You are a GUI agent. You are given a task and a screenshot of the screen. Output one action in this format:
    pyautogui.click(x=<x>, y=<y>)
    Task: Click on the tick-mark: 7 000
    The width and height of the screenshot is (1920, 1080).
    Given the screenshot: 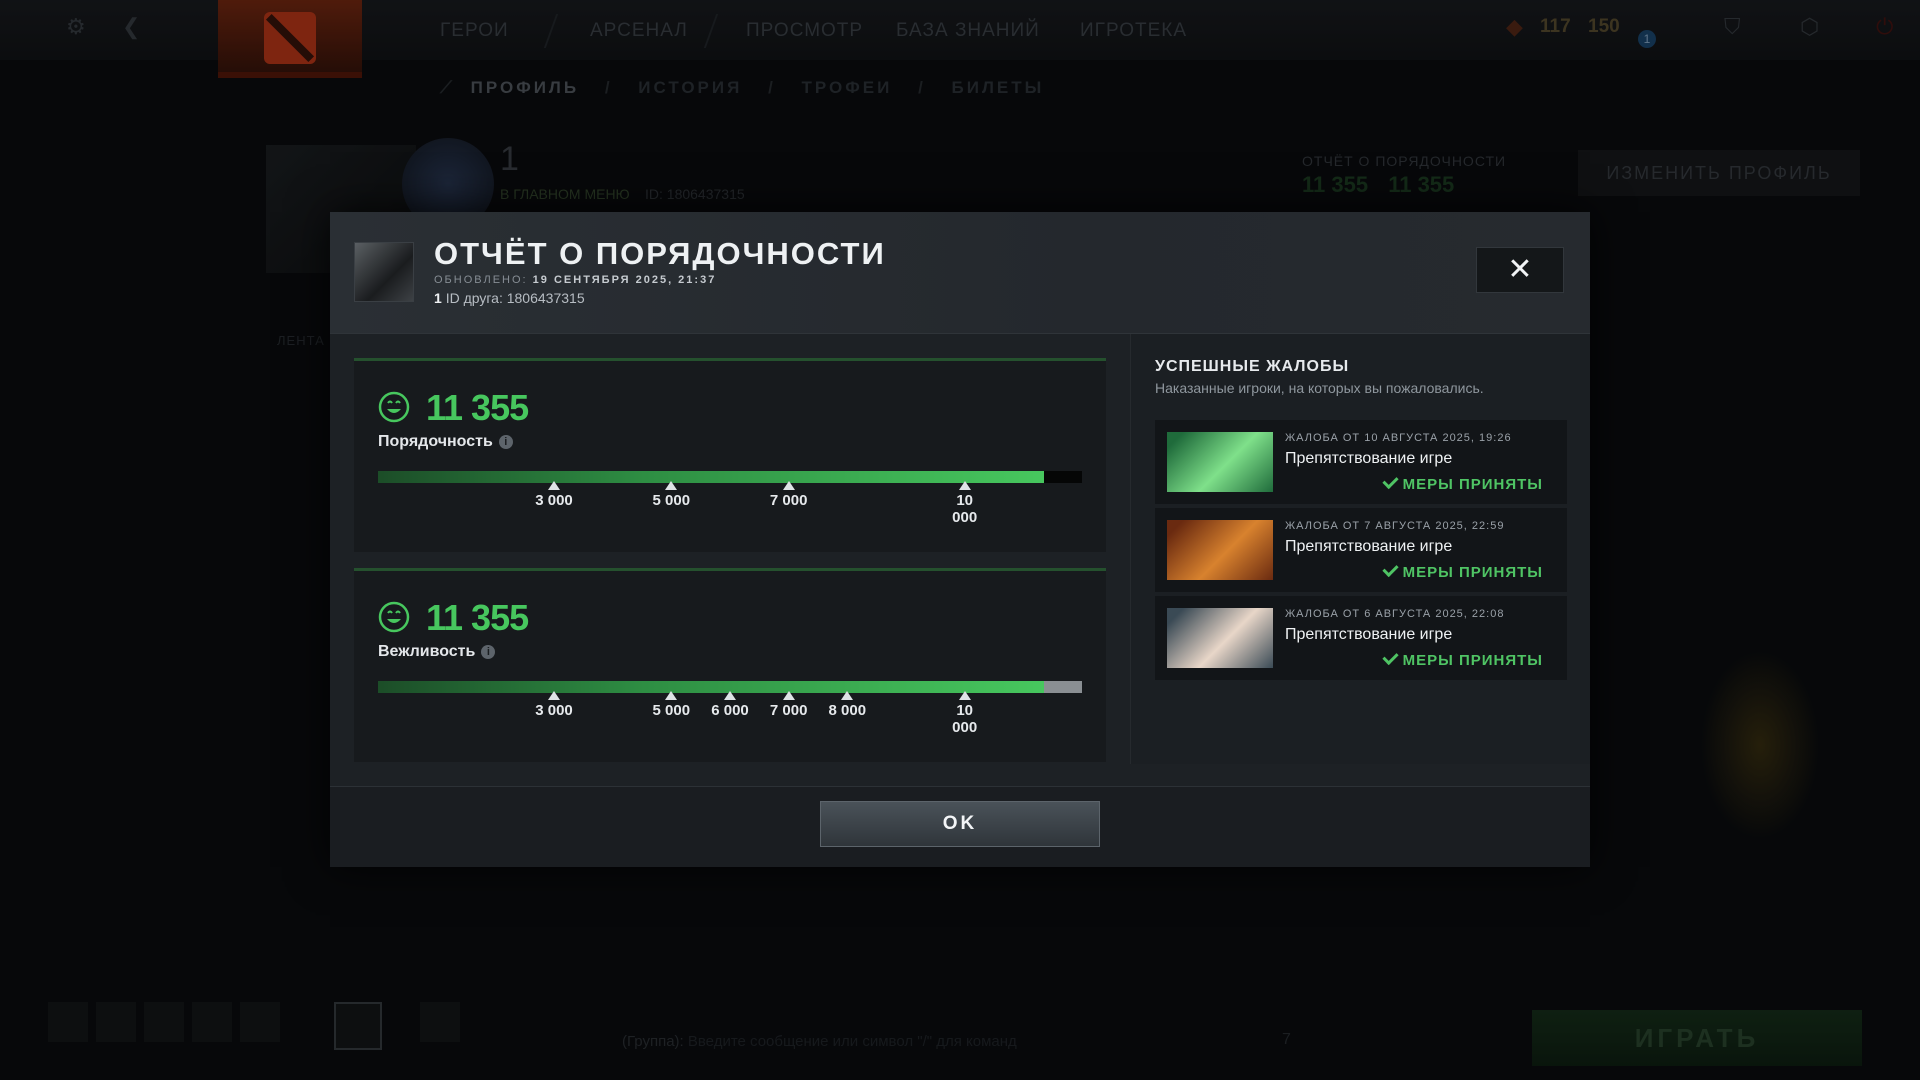 What is the action you would take?
    pyautogui.click(x=789, y=495)
    